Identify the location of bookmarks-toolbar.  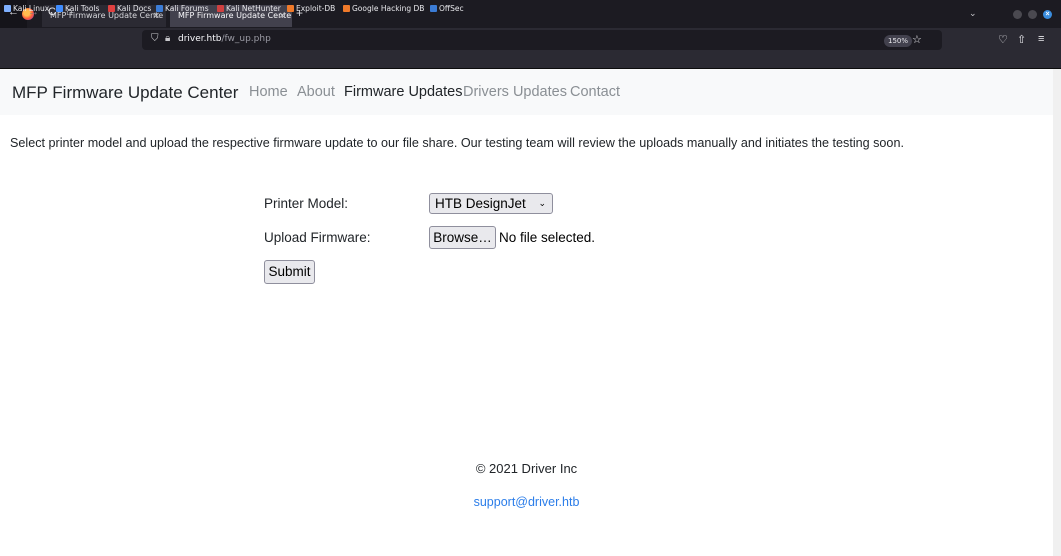
(530, 60).